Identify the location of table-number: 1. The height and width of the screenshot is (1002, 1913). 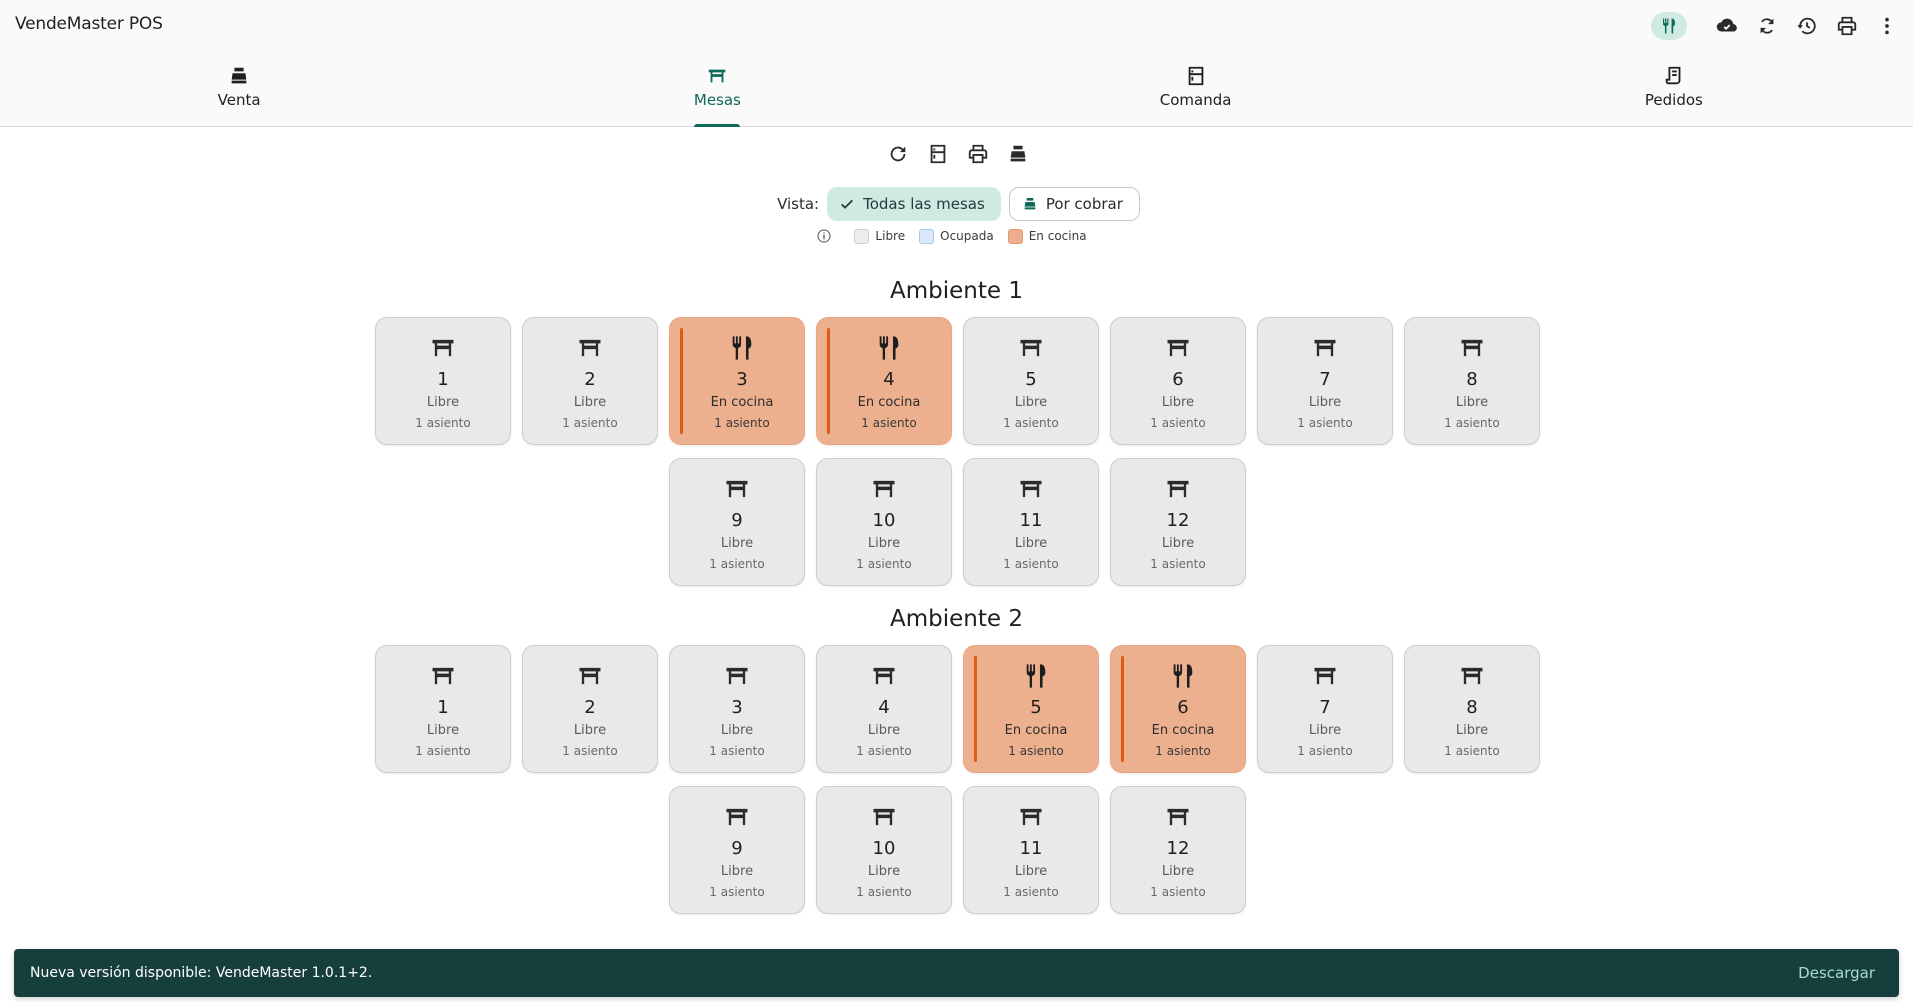
(443, 707).